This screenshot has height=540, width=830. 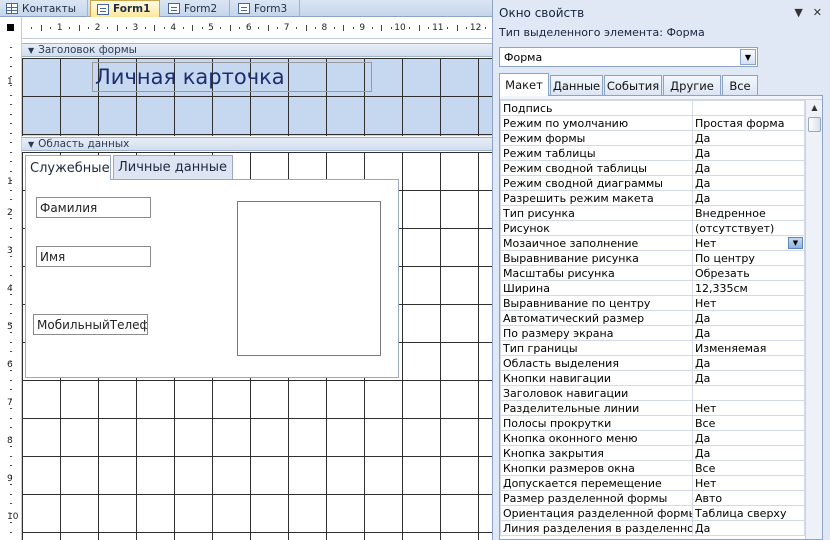 I want to click on tab-lichnye-dannye: Личные данные, so click(x=173, y=167).